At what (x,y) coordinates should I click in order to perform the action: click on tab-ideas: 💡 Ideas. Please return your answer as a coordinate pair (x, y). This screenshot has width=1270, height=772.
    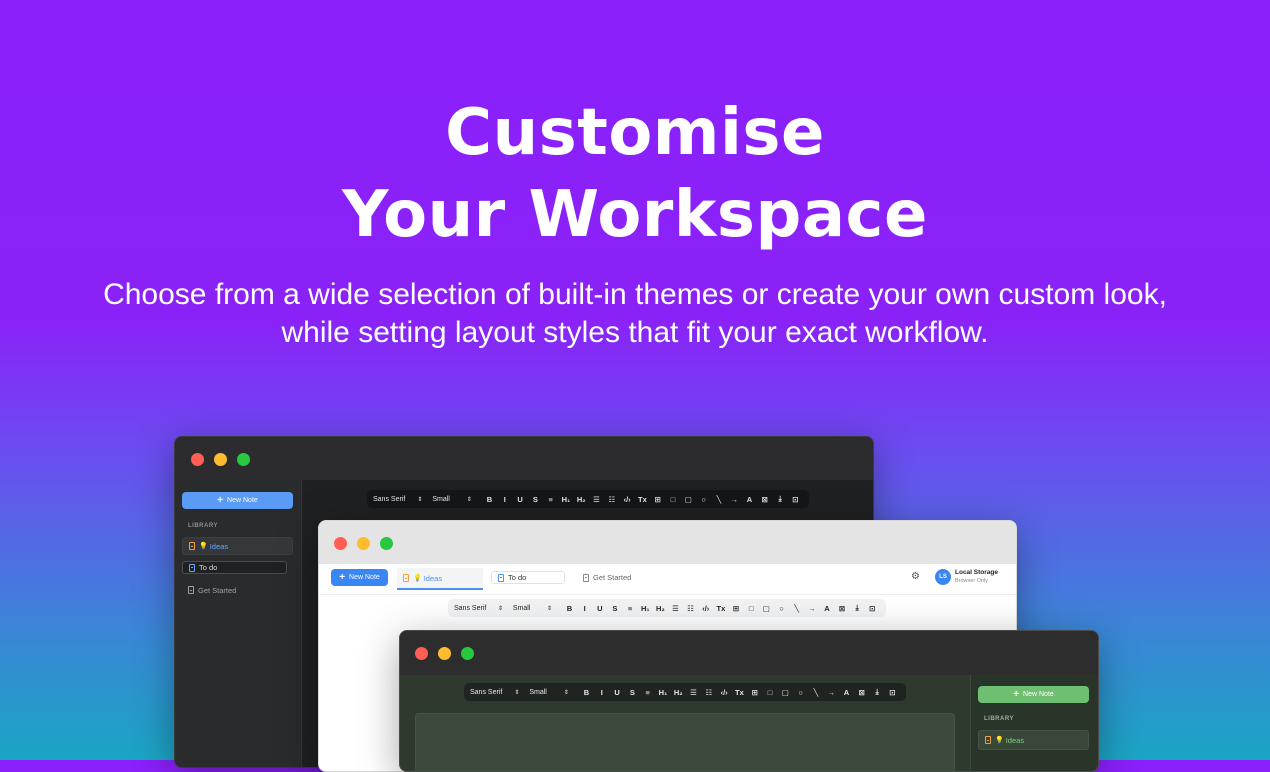
    Looking at the image, I should click on (440, 579).